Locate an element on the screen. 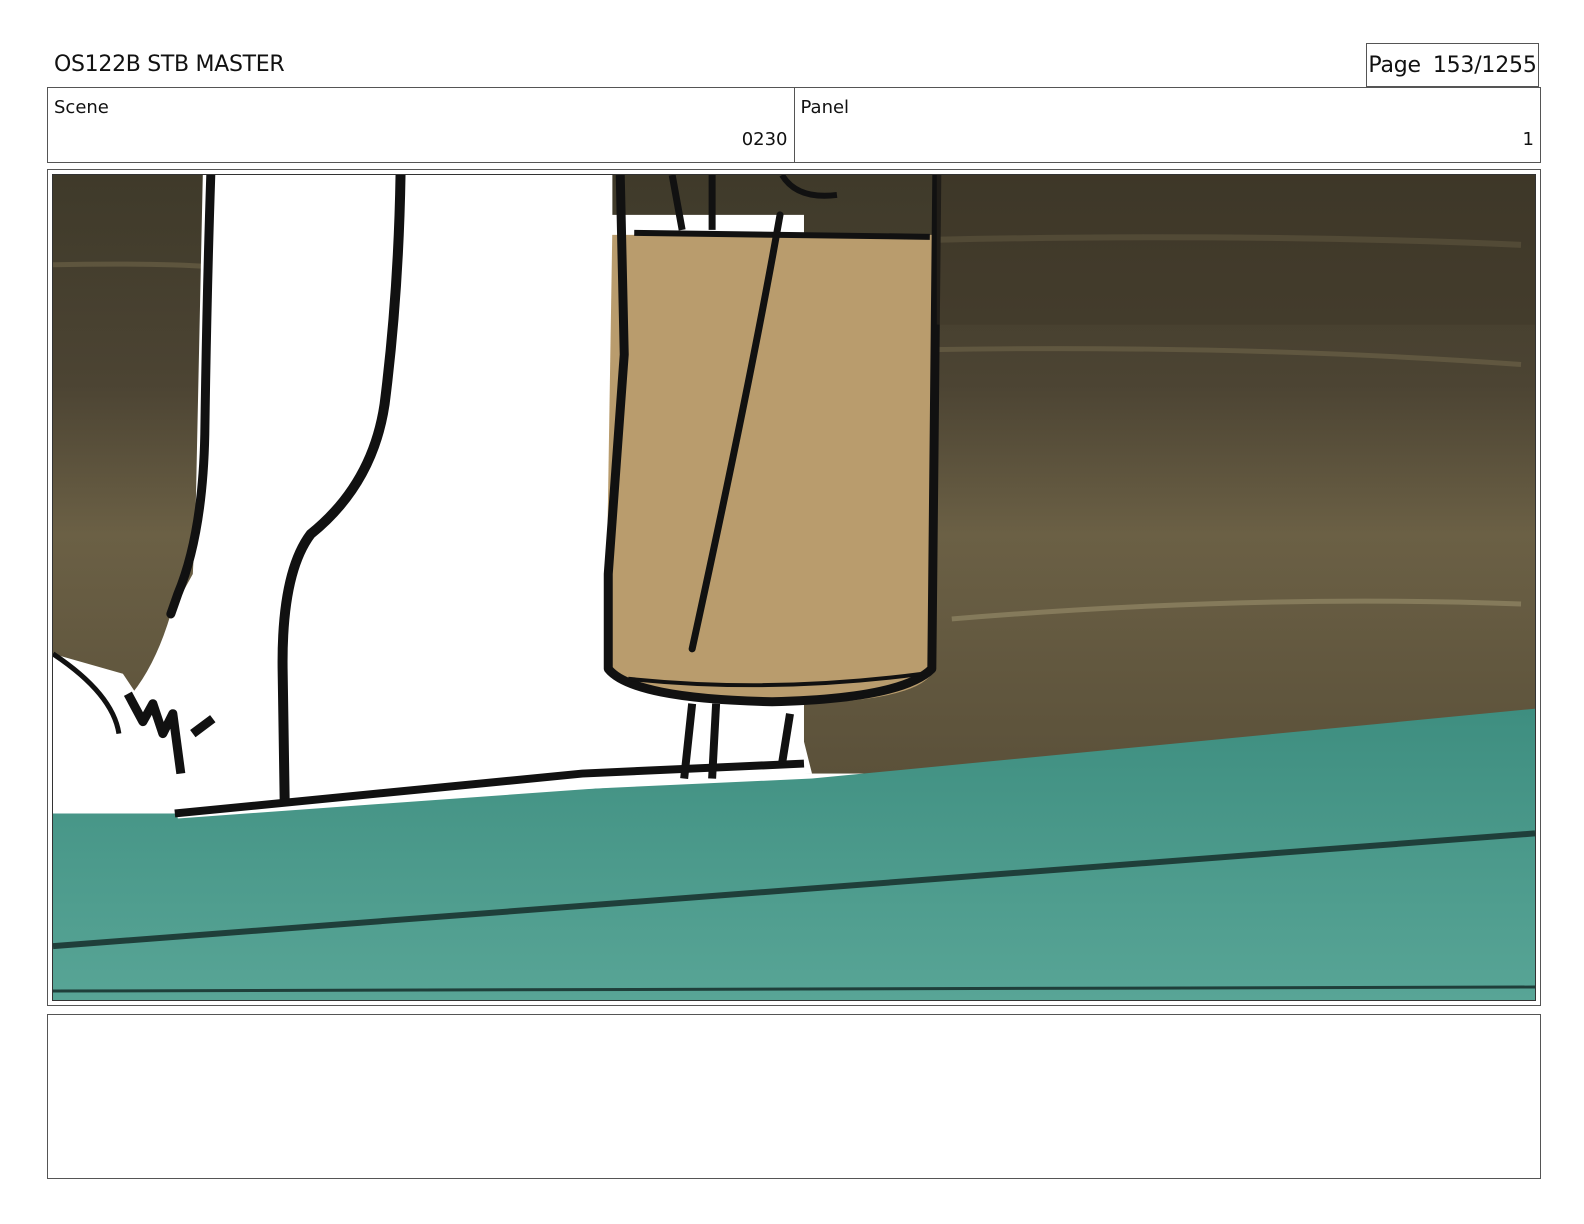 The image size is (1584, 1224). panel-value: 1 is located at coordinates (1528, 139).